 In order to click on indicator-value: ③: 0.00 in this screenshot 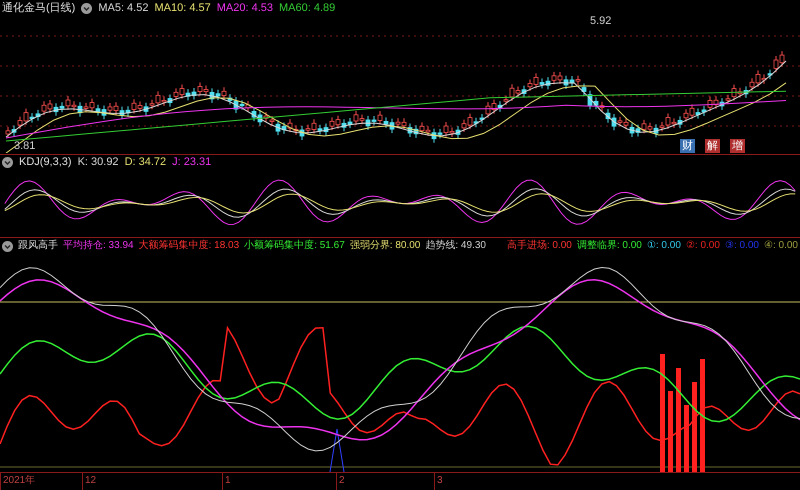, I will do `click(741, 246)`.